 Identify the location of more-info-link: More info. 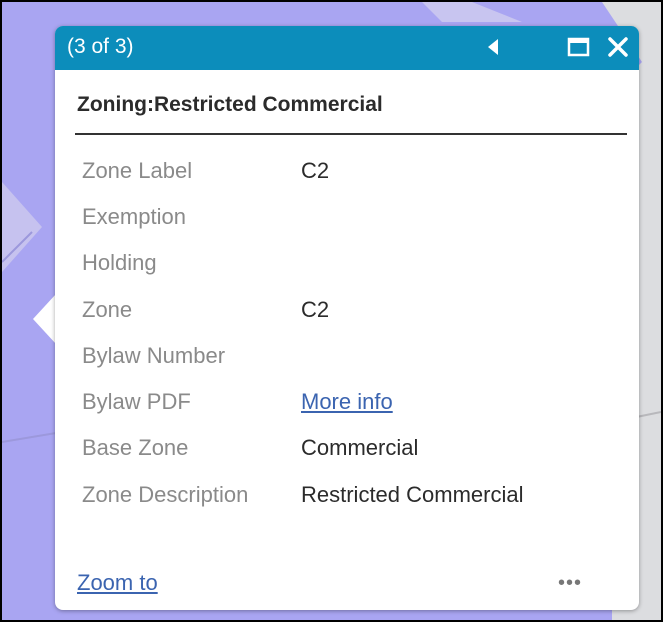
(347, 402).